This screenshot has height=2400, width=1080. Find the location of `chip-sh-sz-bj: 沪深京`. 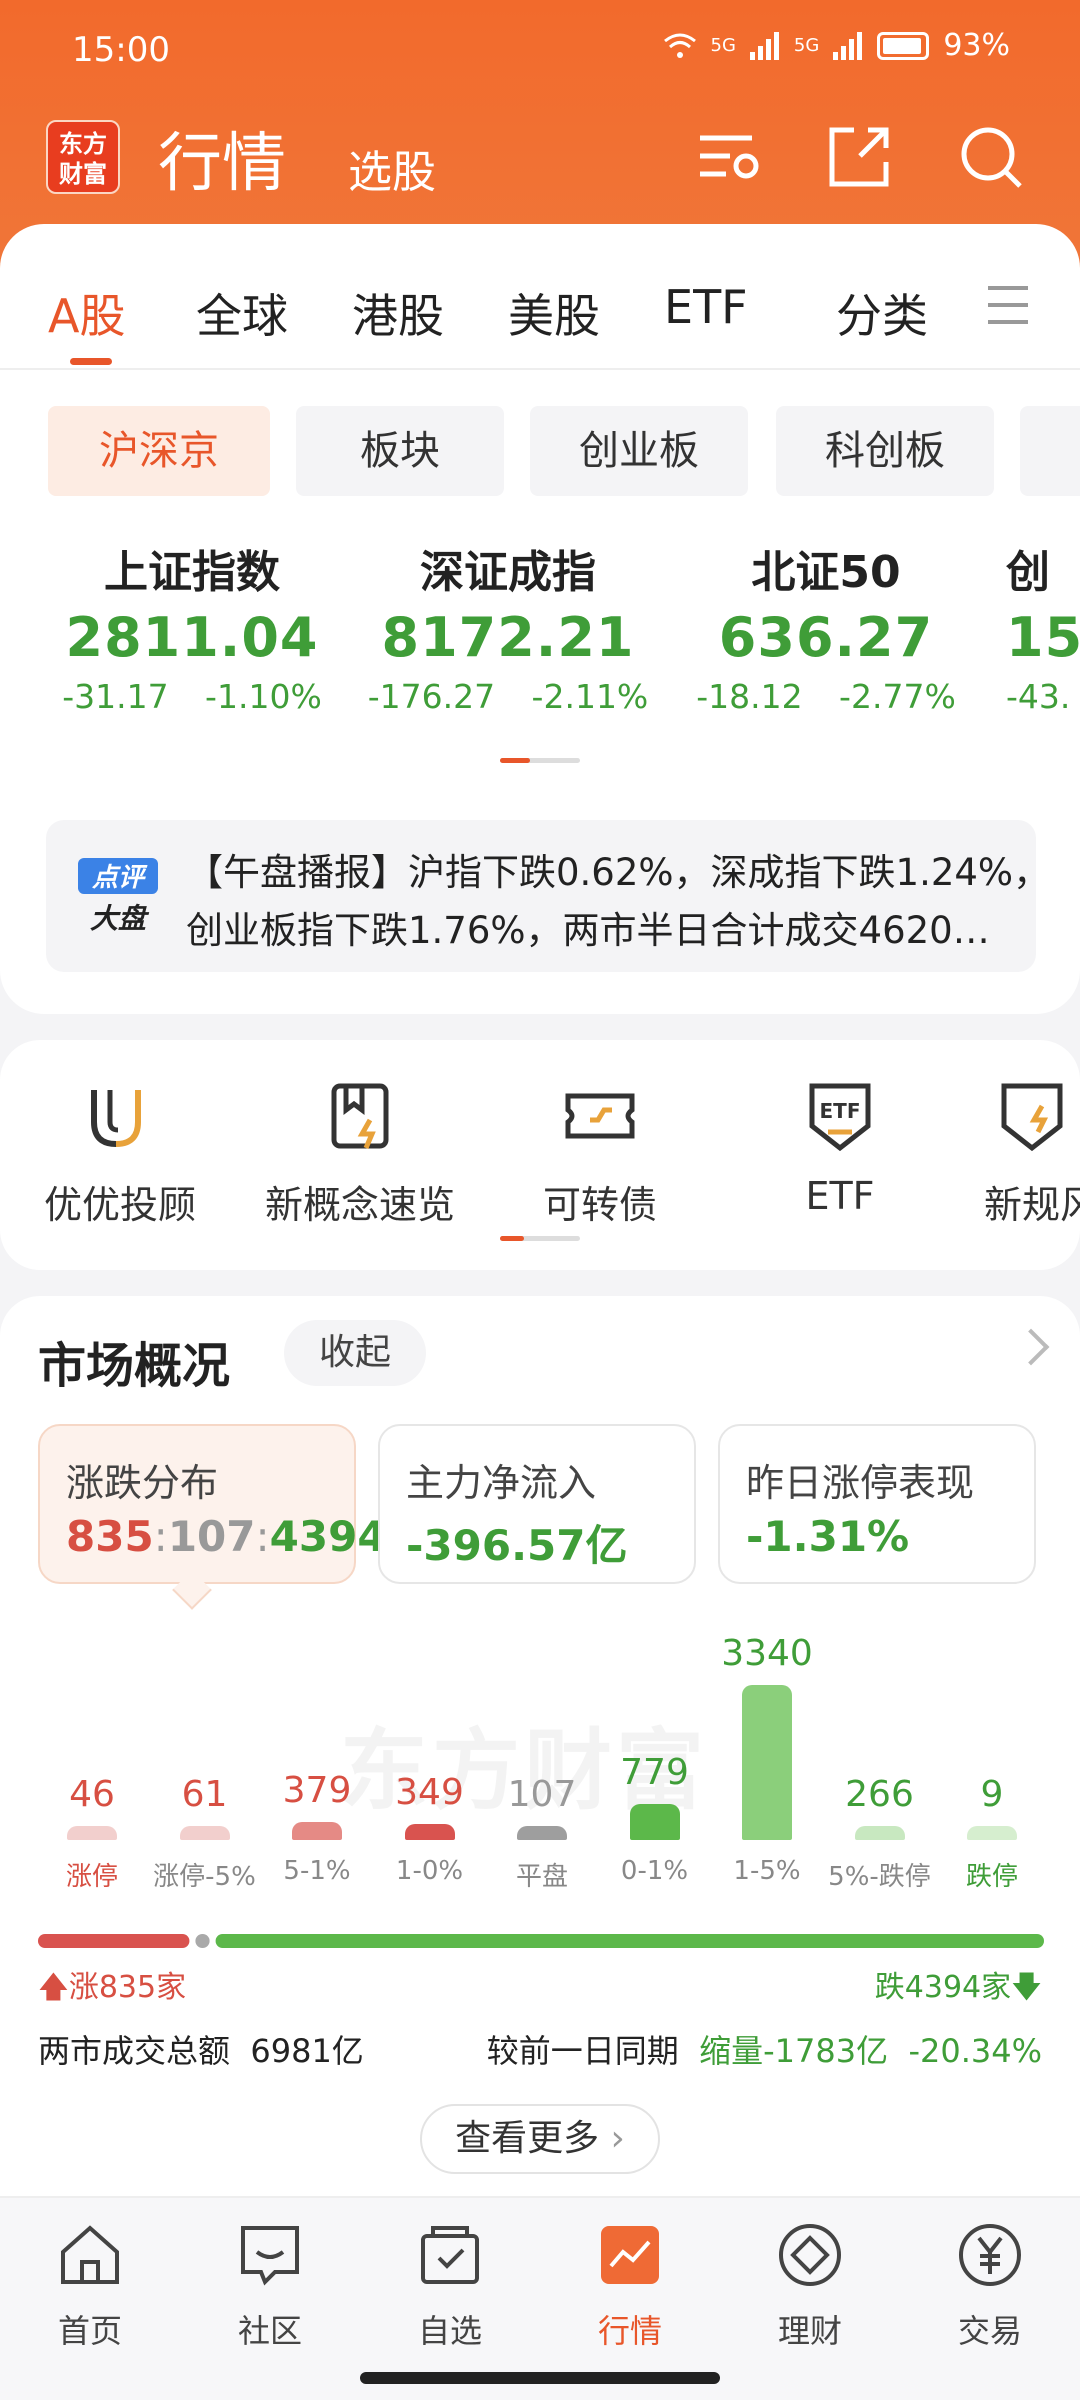

chip-sh-sz-bj: 沪深京 is located at coordinates (159, 451).